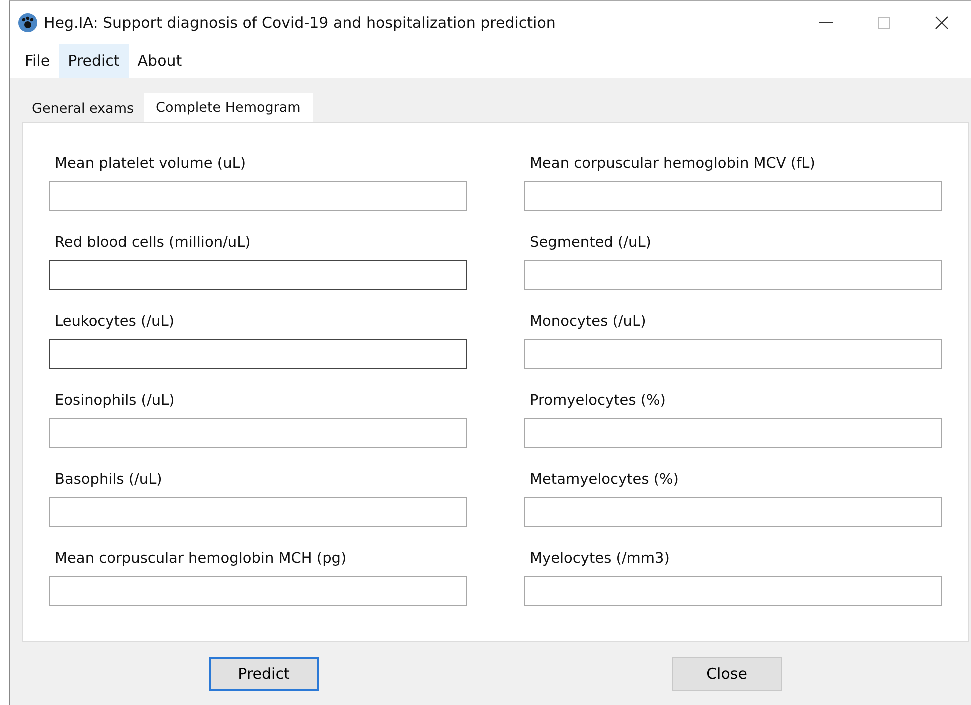 The width and height of the screenshot is (971, 705). What do you see at coordinates (588, 322) in the screenshot?
I see `field-label: Monocytes (/uL)` at bounding box center [588, 322].